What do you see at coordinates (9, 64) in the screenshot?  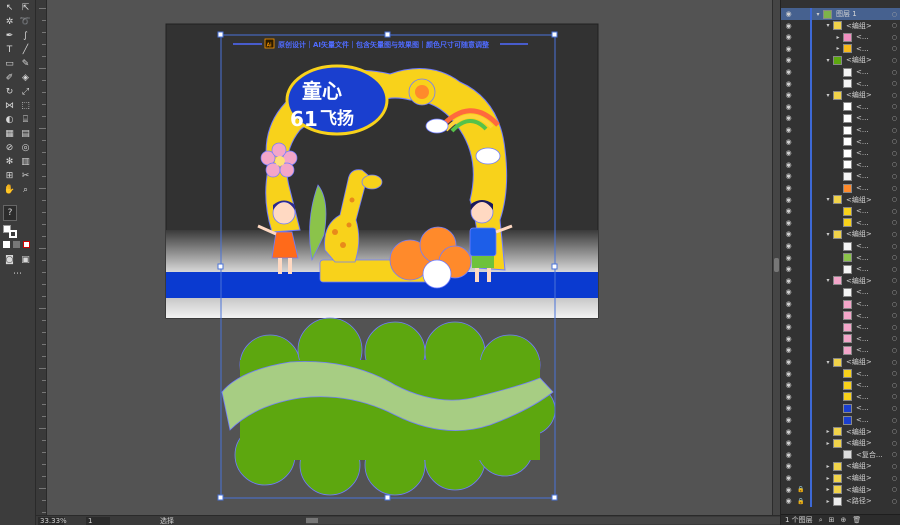 I see `rectangle-tool-icon: ▭` at bounding box center [9, 64].